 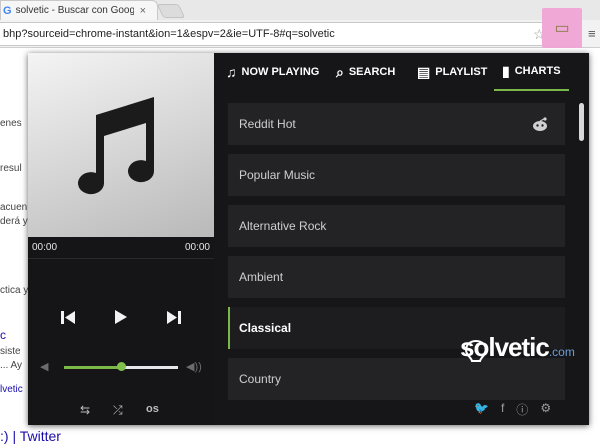 I want to click on play-button, so click(x=121, y=317).